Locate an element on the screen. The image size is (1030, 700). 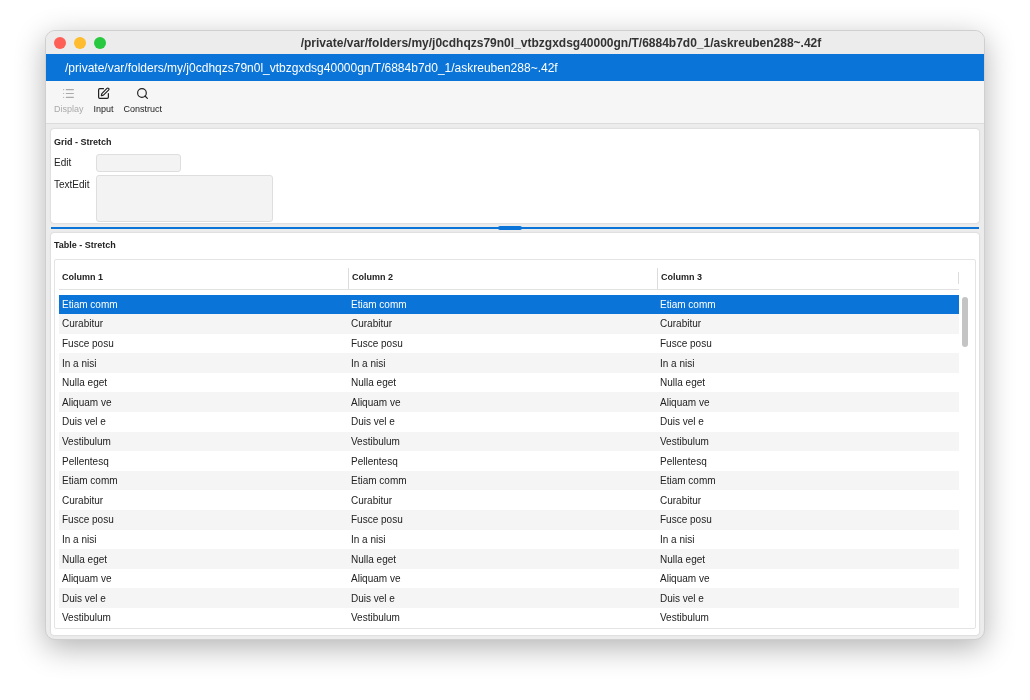
table-row: Aliquam ve Aliquam ve Aliquam ve is located at coordinates (509, 402).